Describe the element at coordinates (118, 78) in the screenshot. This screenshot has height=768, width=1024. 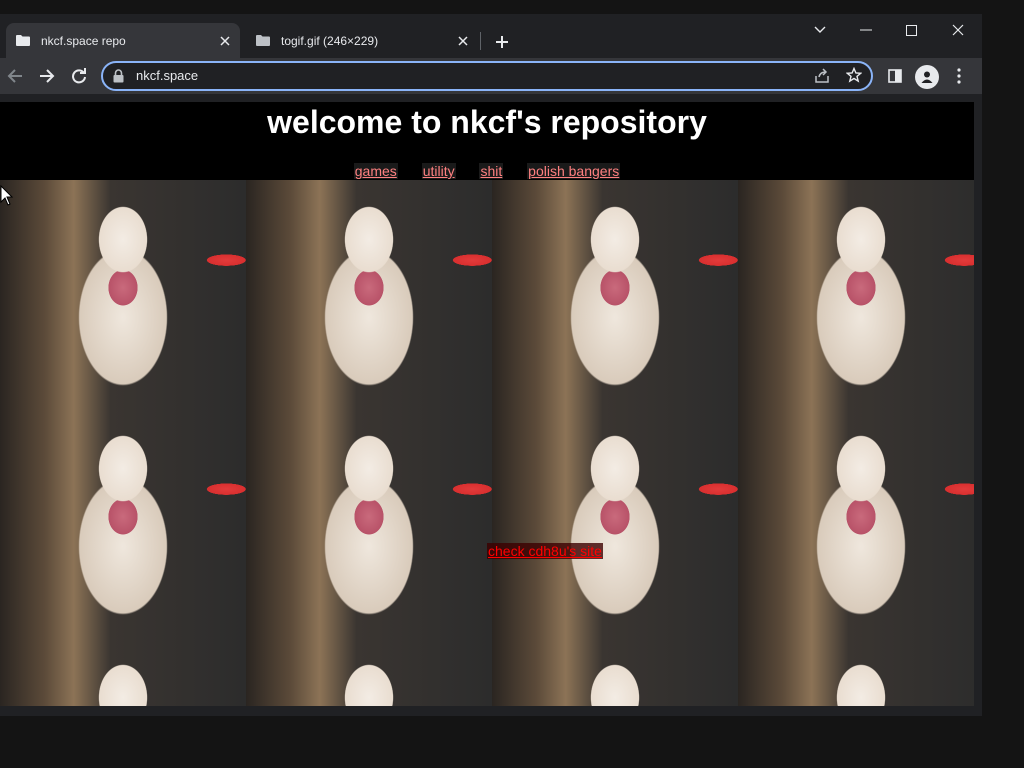
I see `lock-icon` at that location.